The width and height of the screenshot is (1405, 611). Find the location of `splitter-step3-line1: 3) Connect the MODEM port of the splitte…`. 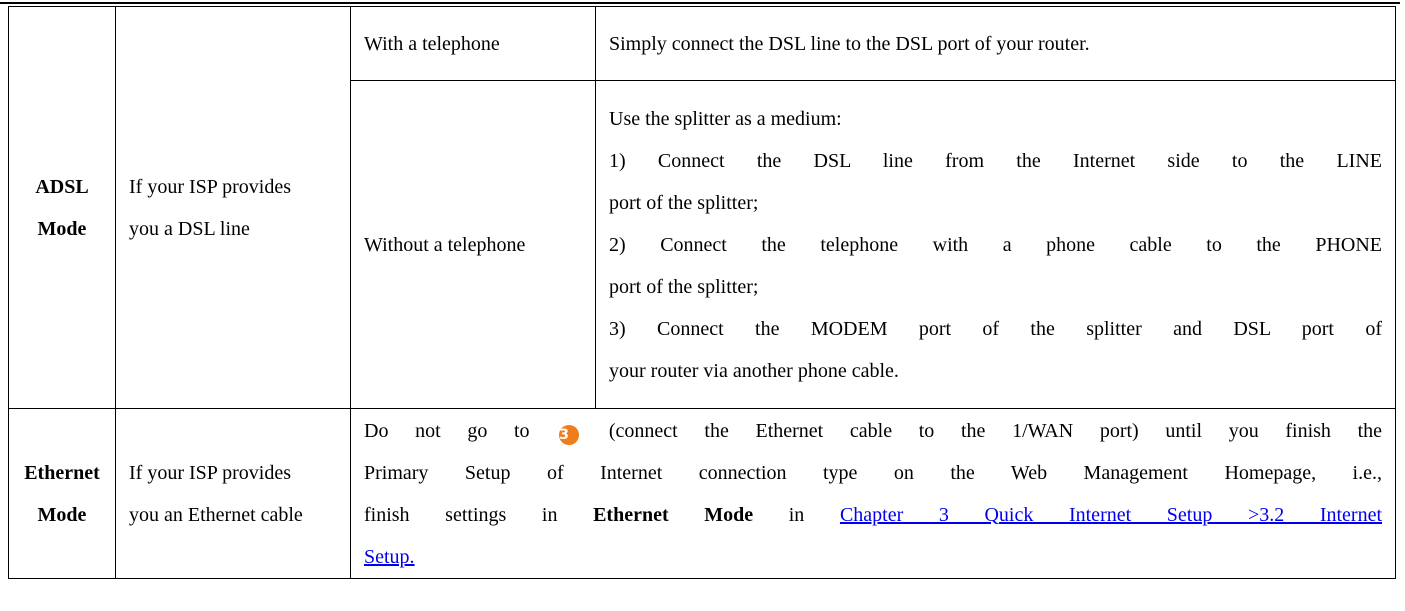

splitter-step3-line1: 3) Connect the MODEM port of the splitte… is located at coordinates (995, 328).